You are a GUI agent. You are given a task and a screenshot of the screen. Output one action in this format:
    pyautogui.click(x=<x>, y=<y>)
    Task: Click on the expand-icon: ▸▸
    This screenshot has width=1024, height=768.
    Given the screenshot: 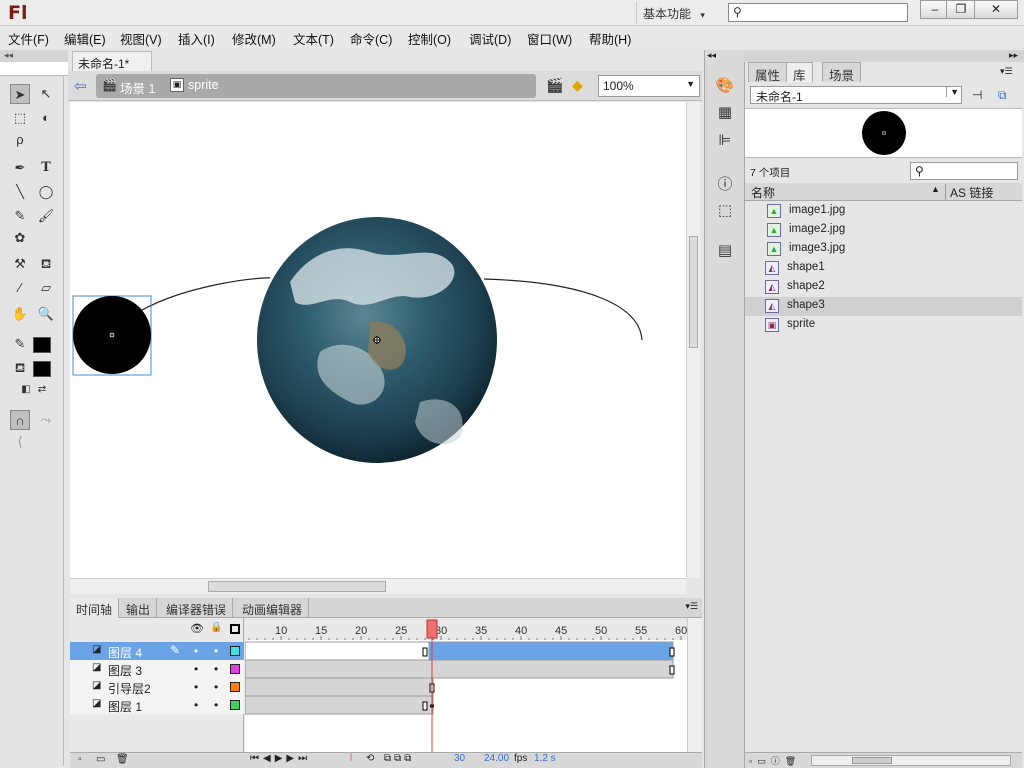 What is the action you would take?
    pyautogui.click(x=1013, y=55)
    